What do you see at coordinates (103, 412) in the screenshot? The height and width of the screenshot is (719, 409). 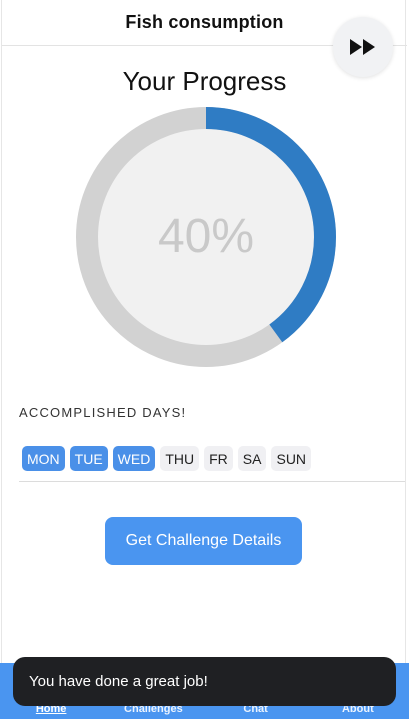 I see `accomplished-days-label: ACCOMPLISHED DAYS!` at bounding box center [103, 412].